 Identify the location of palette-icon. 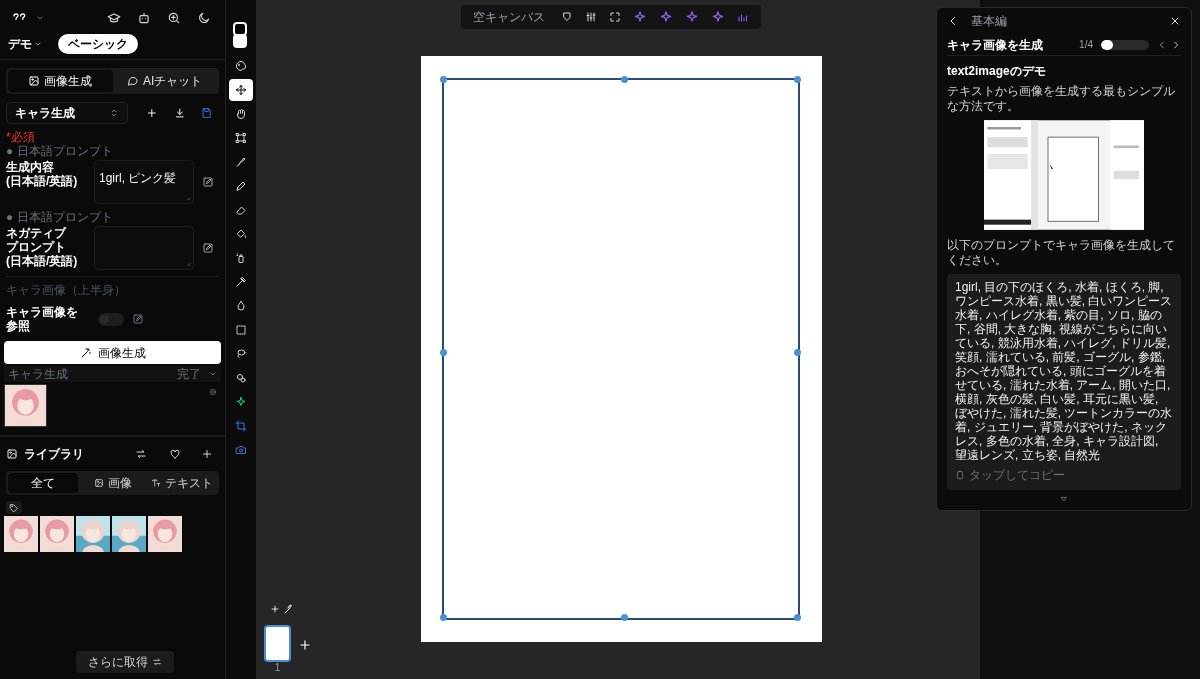
(241, 66).